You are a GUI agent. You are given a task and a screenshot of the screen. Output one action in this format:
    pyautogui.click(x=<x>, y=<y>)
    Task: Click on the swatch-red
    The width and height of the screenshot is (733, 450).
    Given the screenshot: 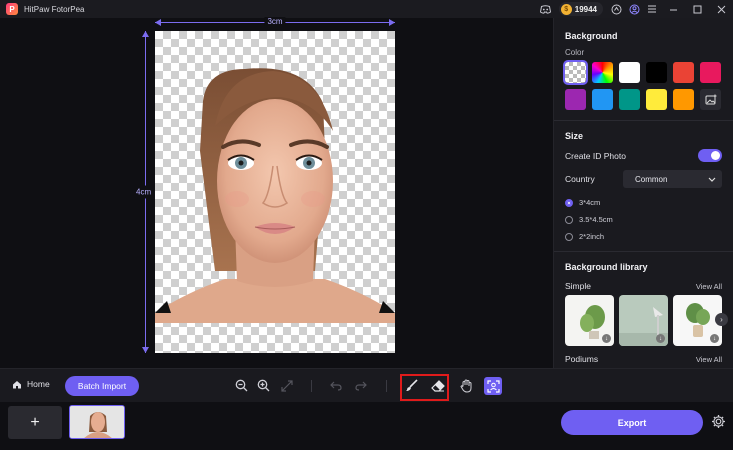 What is the action you would take?
    pyautogui.click(x=683, y=72)
    